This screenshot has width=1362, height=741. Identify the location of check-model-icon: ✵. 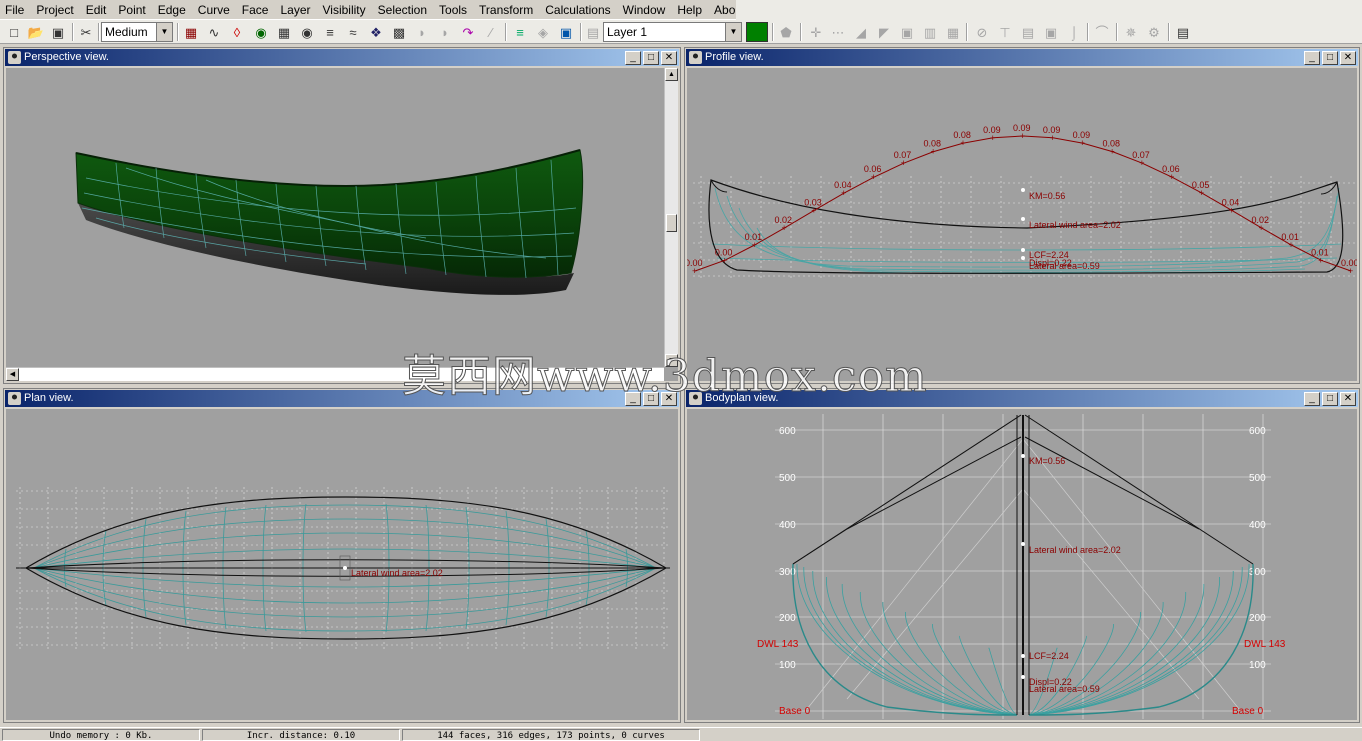
(1131, 32).